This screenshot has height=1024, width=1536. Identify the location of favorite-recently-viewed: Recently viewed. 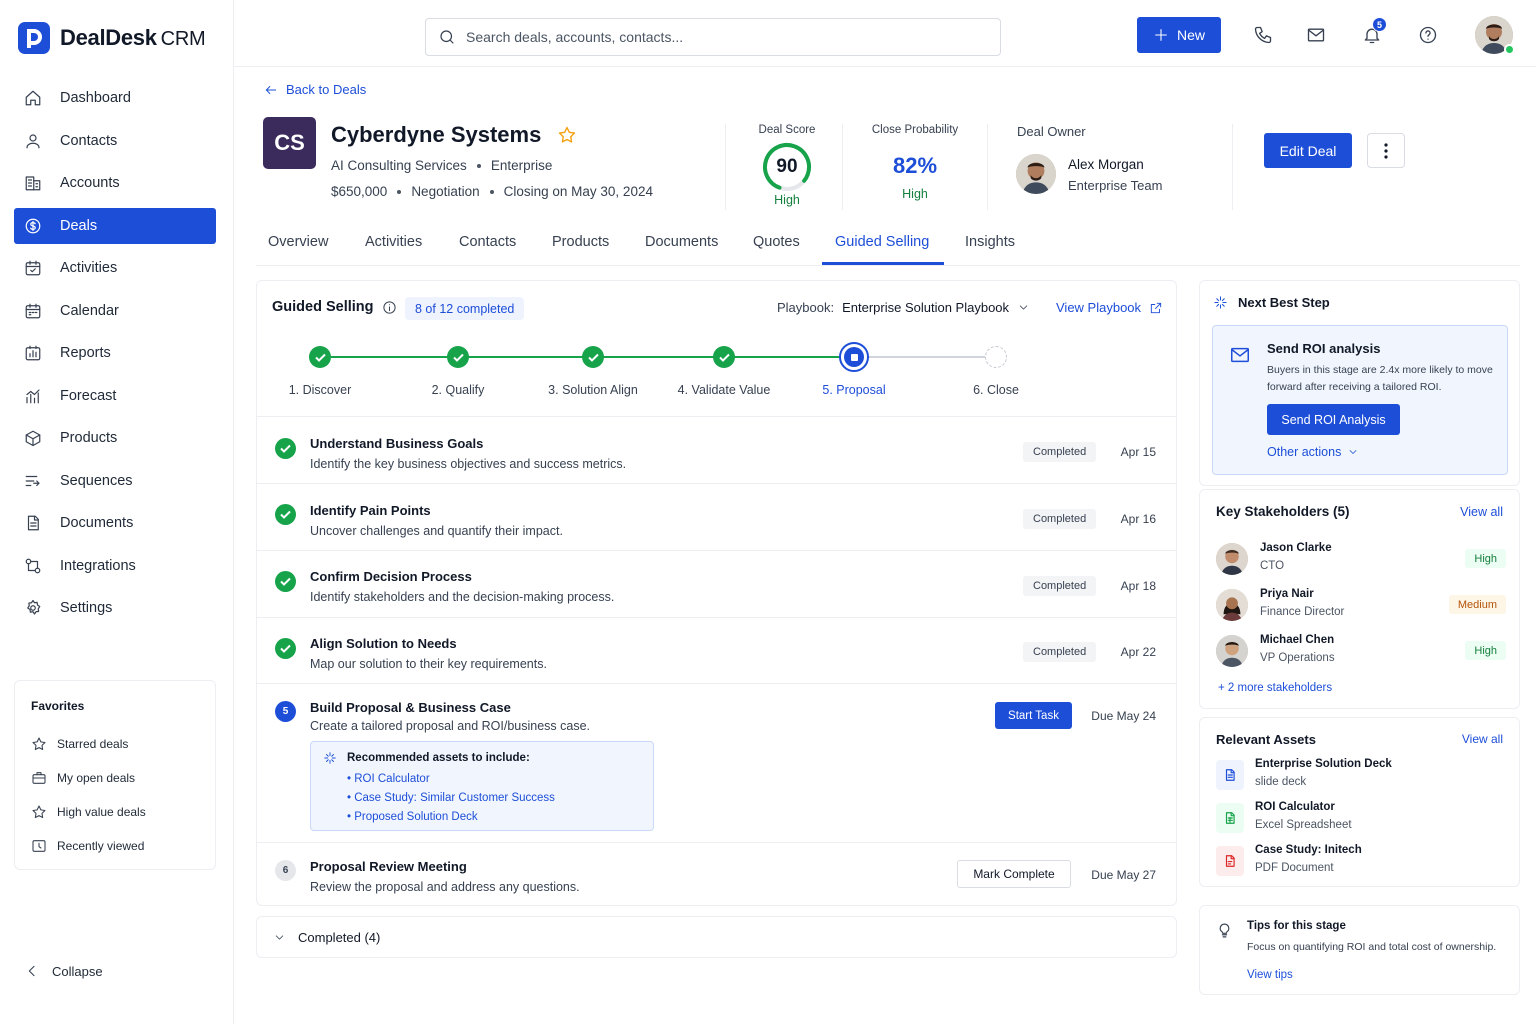
(115, 846).